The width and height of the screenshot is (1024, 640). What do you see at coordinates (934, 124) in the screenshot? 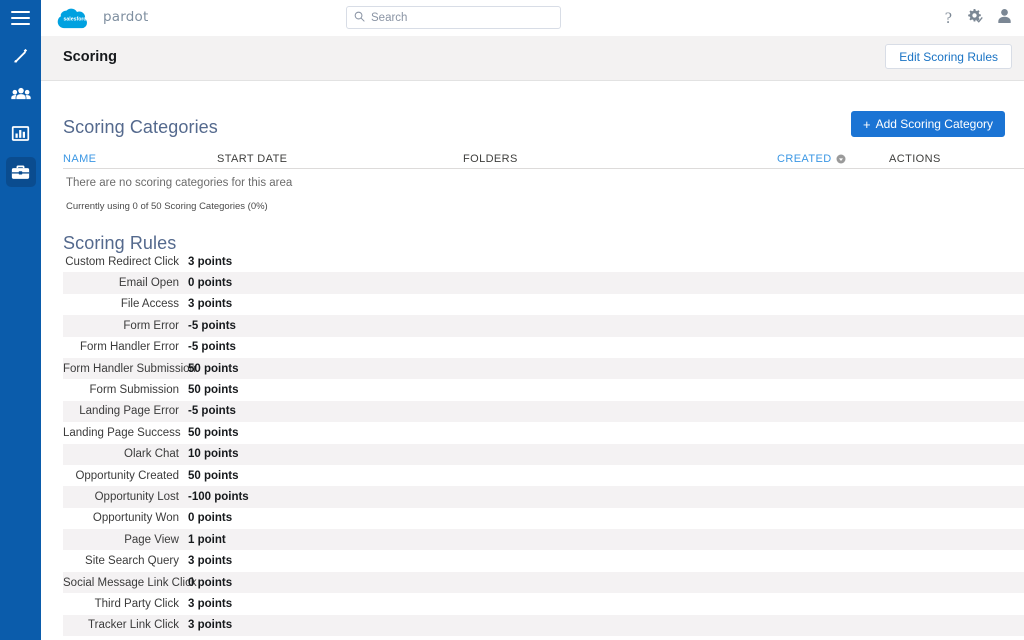
I see `add-scoring-category-label: Add Scoring Category` at bounding box center [934, 124].